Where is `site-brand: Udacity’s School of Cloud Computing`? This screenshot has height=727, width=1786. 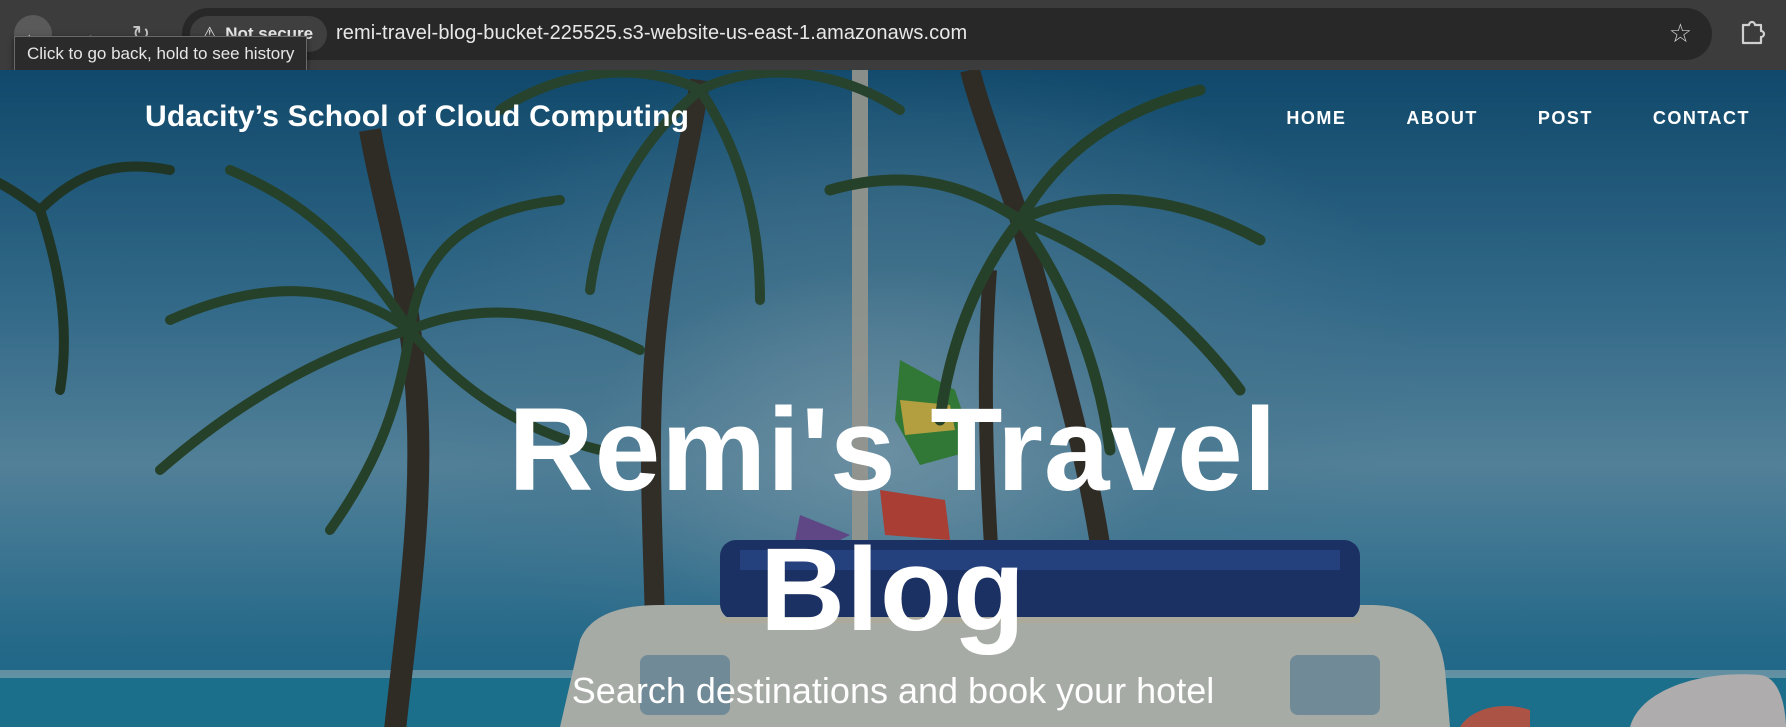 site-brand: Udacity’s School of Cloud Computing is located at coordinates (417, 117).